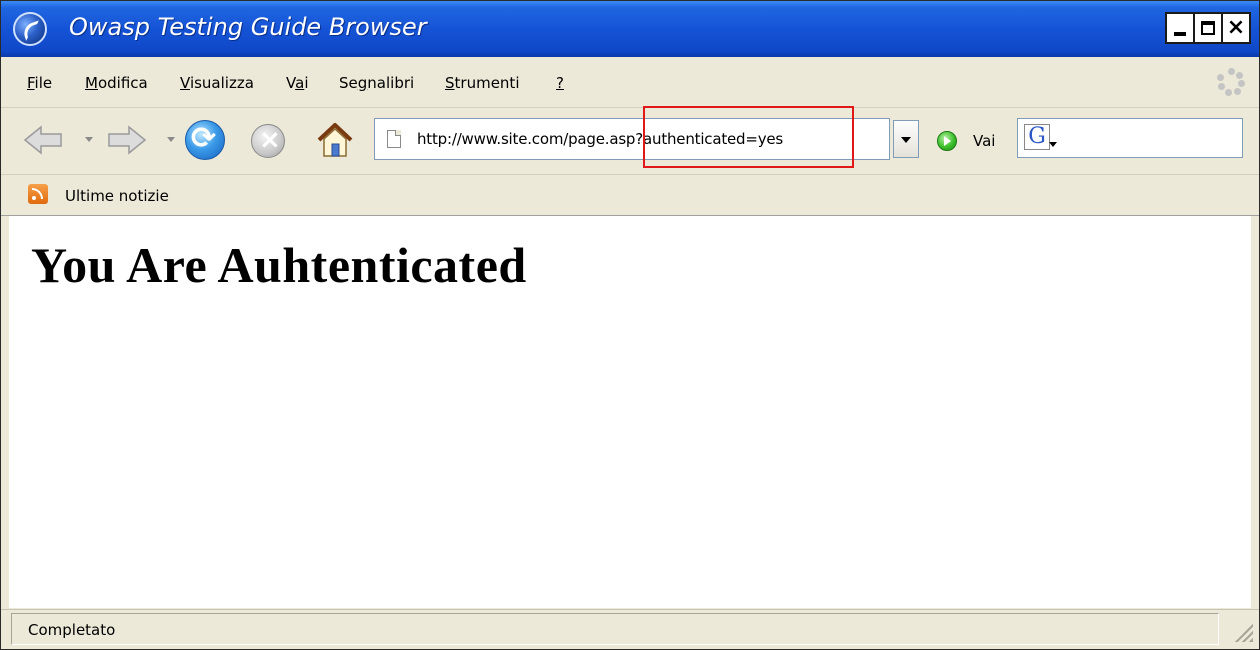  What do you see at coordinates (205, 140) in the screenshot?
I see `reload-icon` at bounding box center [205, 140].